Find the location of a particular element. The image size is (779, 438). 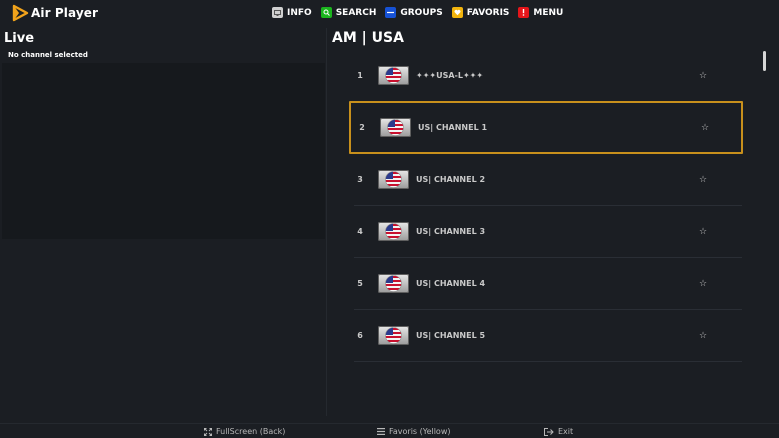

footer-fullscreen-label: FullScreen (Back) is located at coordinates (251, 431).